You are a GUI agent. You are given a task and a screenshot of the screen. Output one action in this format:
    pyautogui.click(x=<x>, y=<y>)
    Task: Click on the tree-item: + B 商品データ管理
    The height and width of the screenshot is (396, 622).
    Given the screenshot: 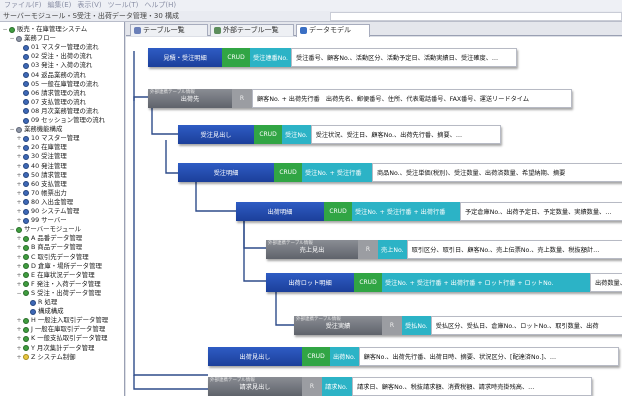 What is the action you would take?
    pyautogui.click(x=49, y=247)
    